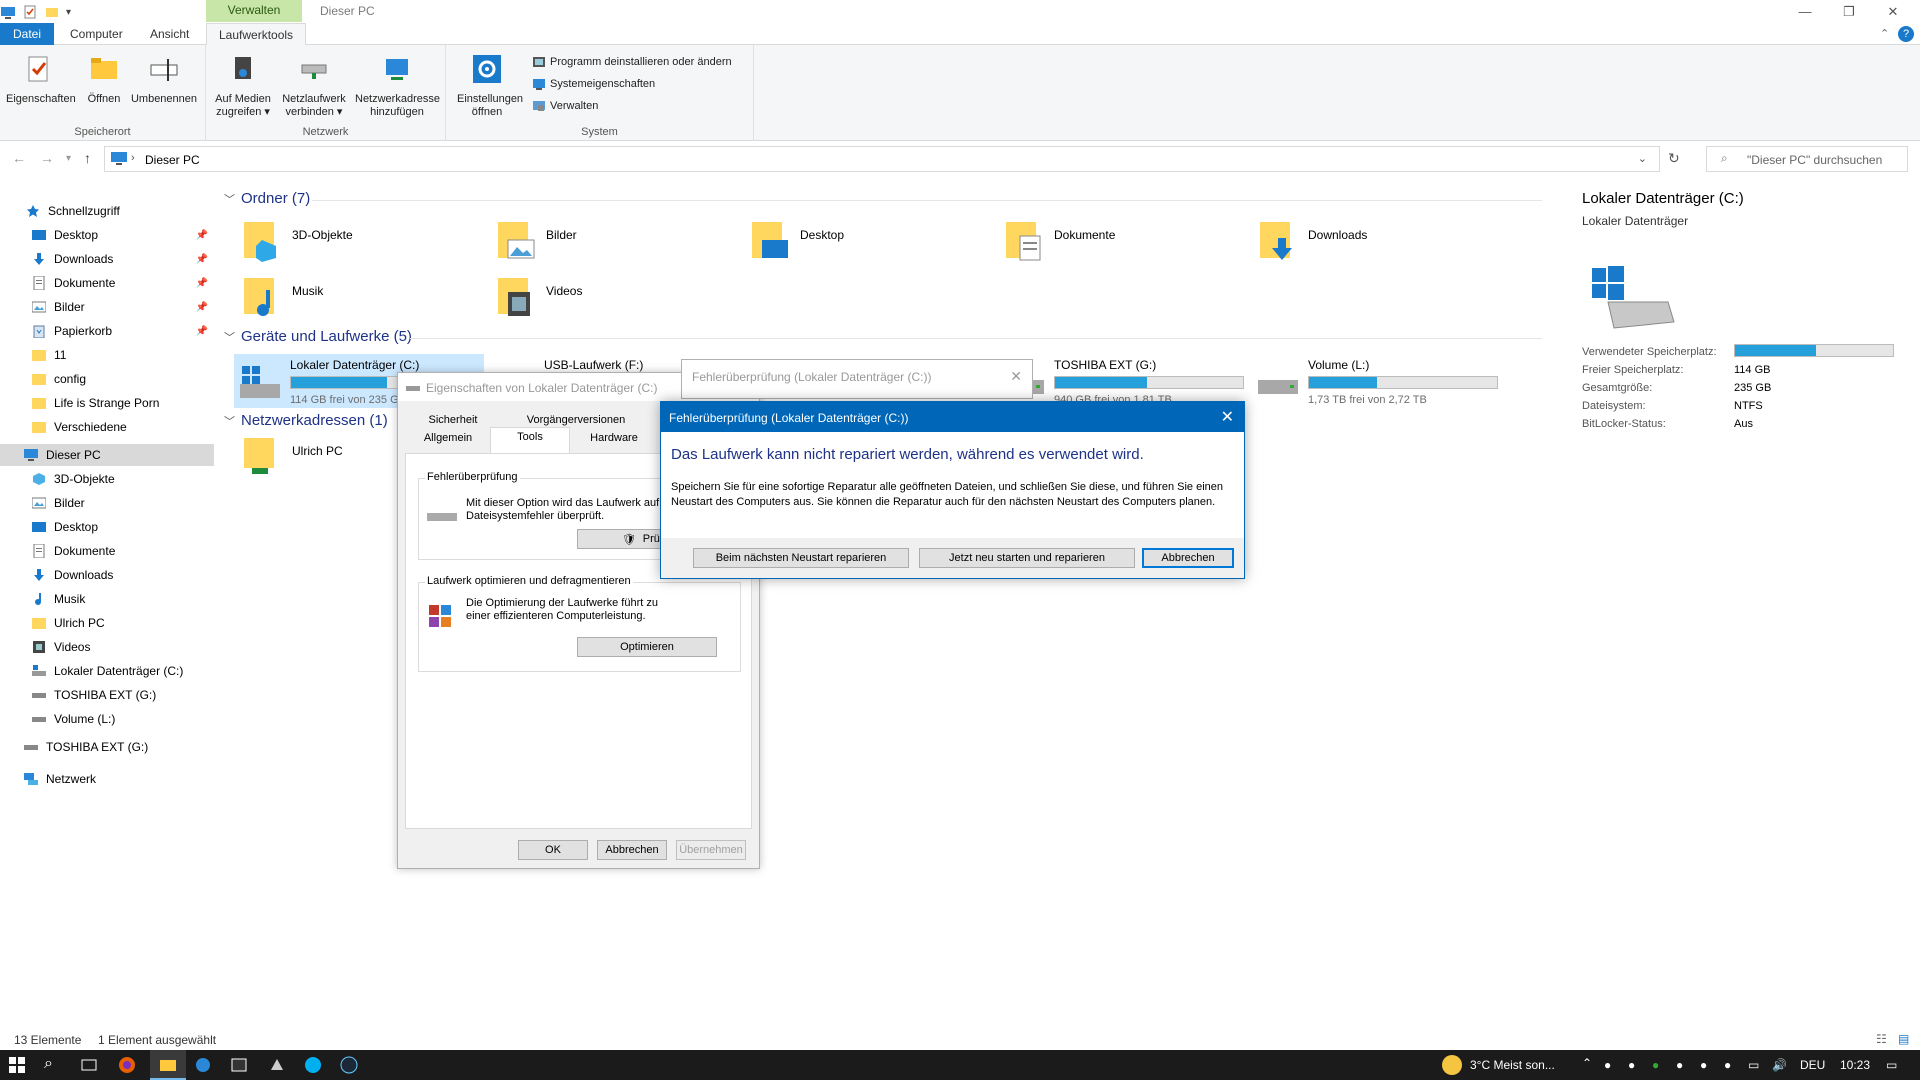  I want to click on restart-and-repair-button: Jetzt neu starten und reparieren, so click(1027, 558).